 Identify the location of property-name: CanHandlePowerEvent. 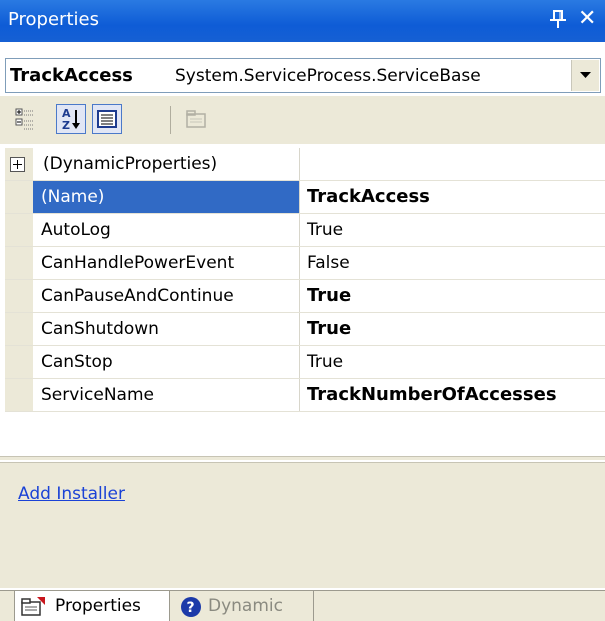
(166, 263).